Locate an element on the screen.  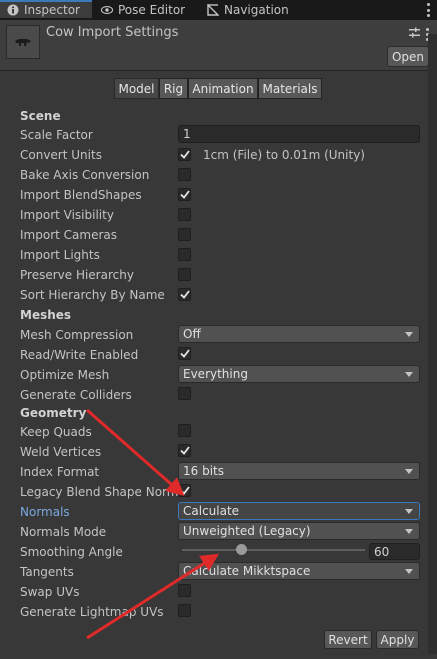
preserve-hierarchy-checkbox is located at coordinates (184, 274).